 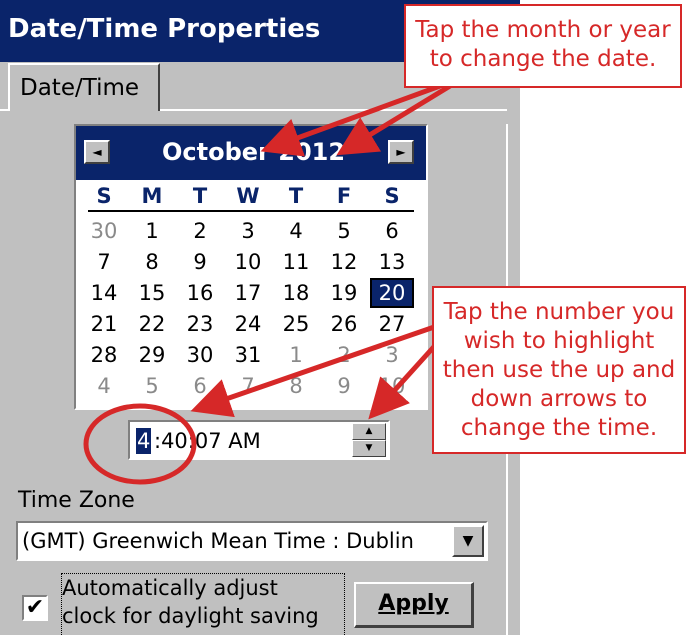 I want to click on callout-date-line: Tap the month or year, so click(x=543, y=30).